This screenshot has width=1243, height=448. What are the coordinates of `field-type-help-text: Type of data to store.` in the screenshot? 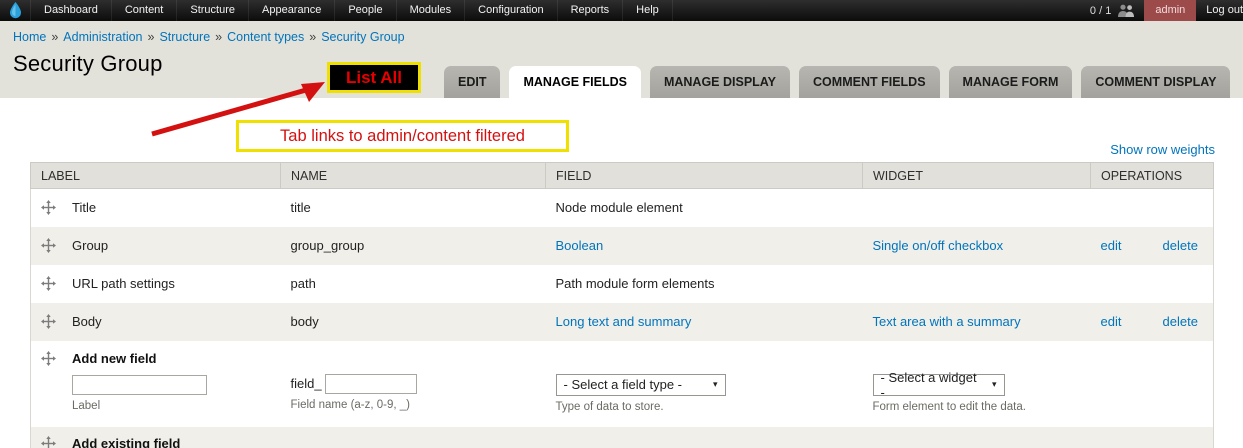 It's located at (609, 406).